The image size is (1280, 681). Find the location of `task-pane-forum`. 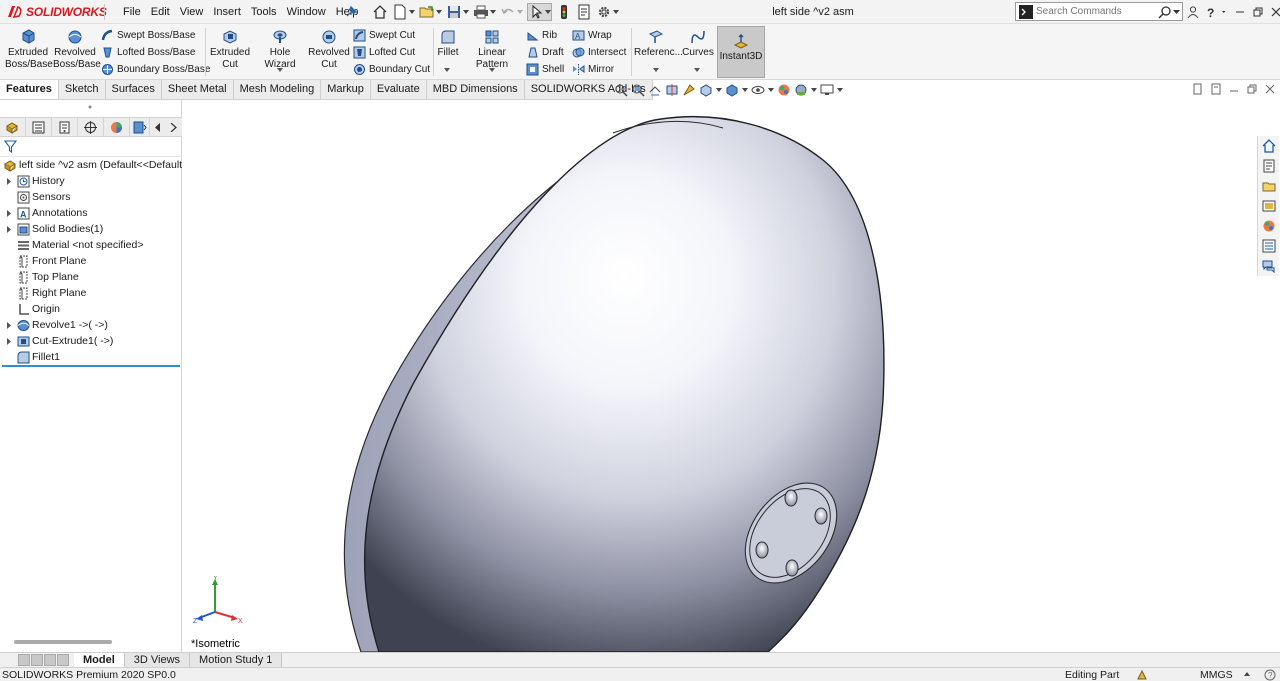

task-pane-forum is located at coordinates (1269, 266).